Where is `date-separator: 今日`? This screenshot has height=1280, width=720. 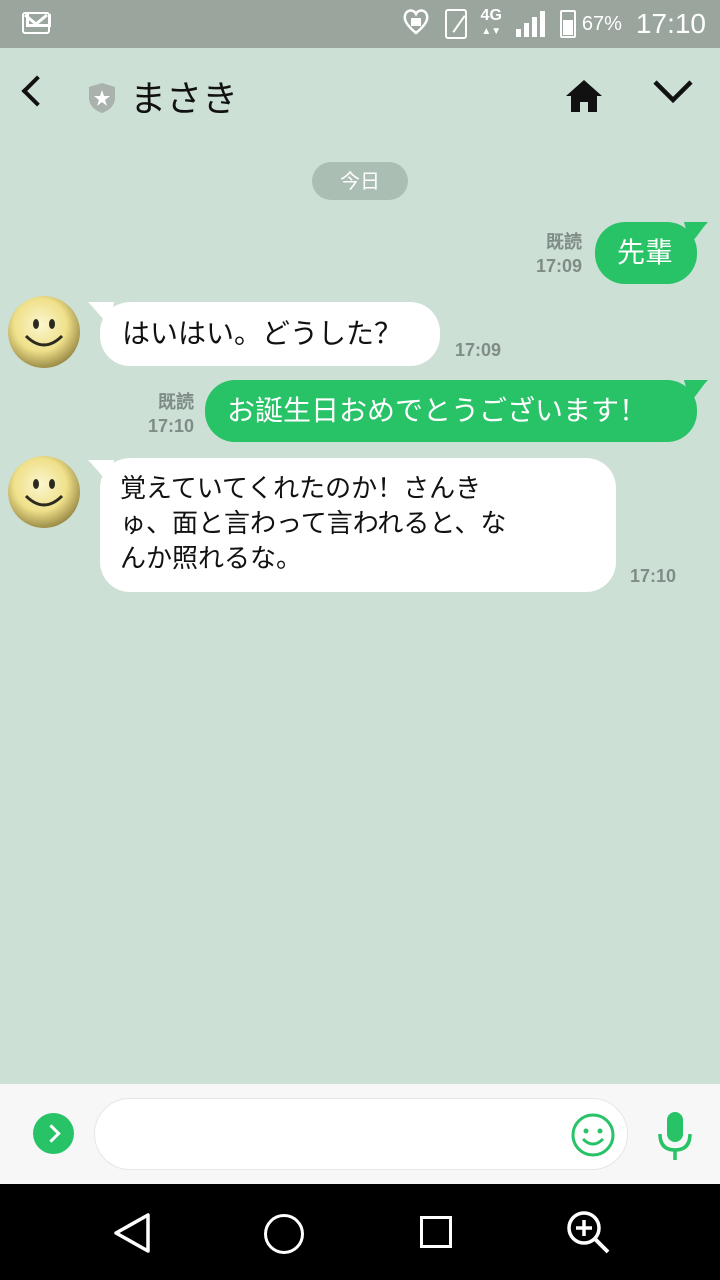
date-separator: 今日 is located at coordinates (360, 181).